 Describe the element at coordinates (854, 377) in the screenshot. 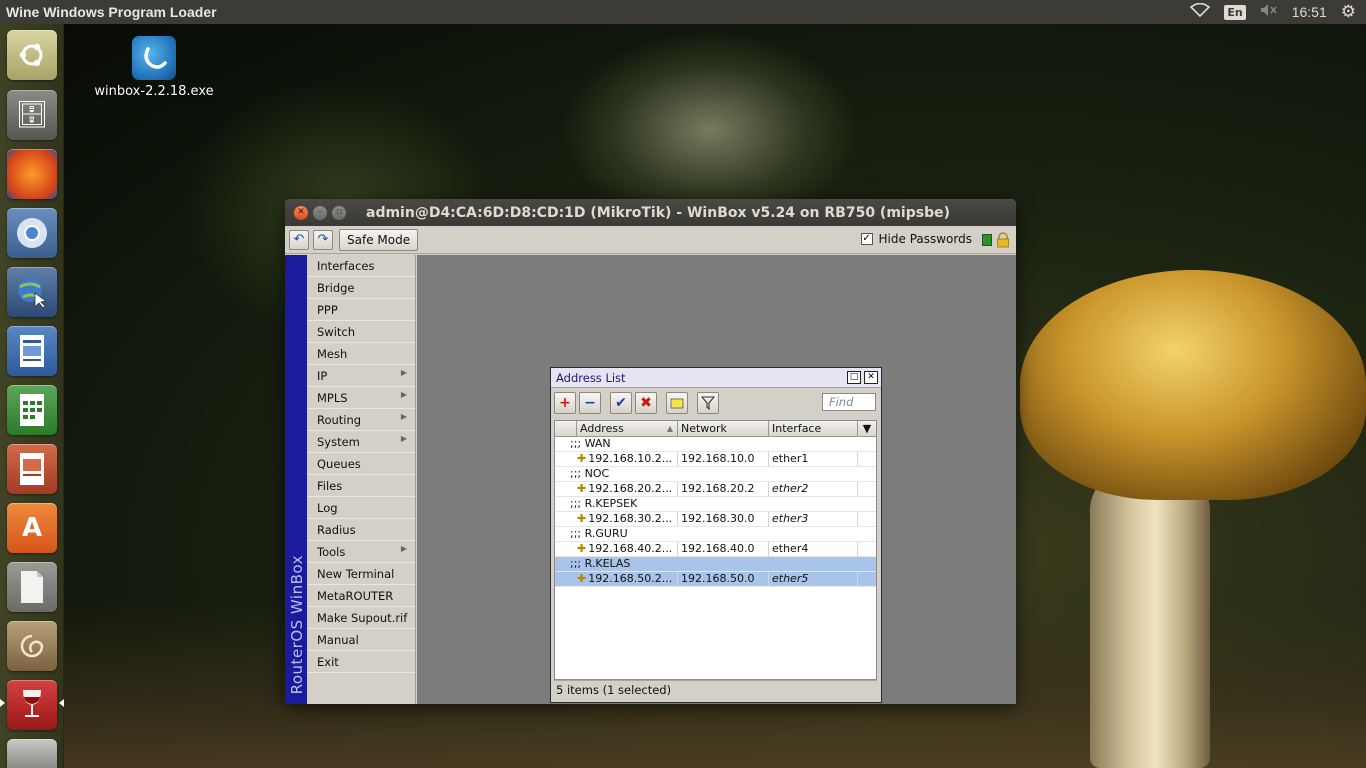

I see `maximize-subwindow-button: □` at that location.